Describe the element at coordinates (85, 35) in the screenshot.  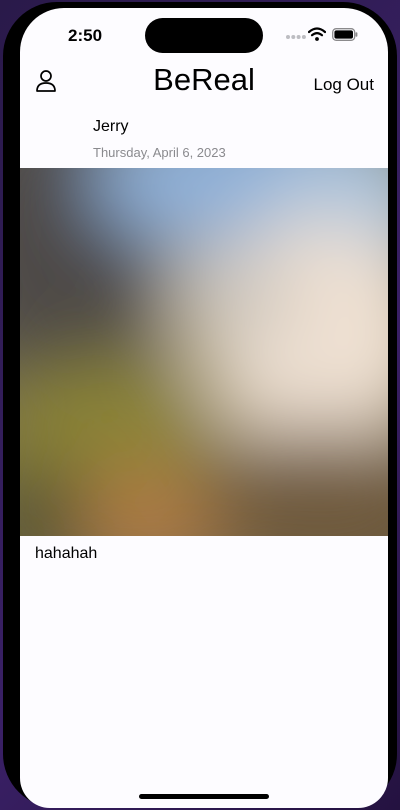
I see `status-time: 2:50` at that location.